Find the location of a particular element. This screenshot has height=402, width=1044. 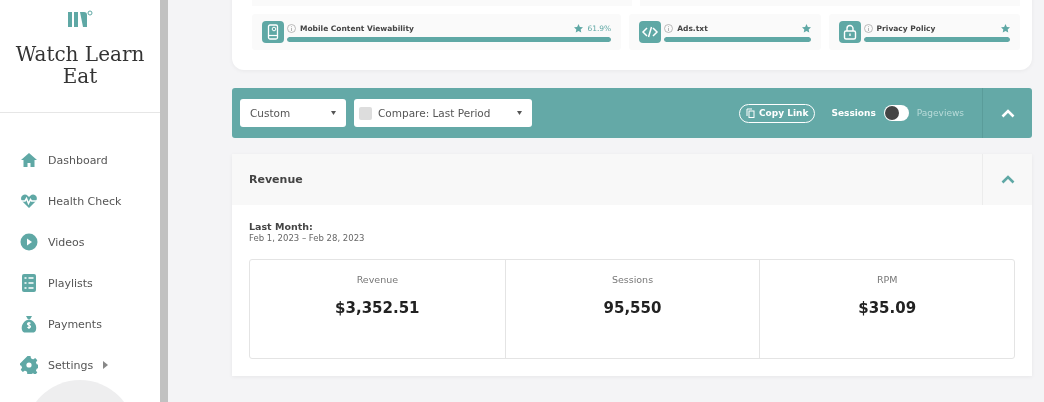

nav-item: Payments is located at coordinates (61, 324).